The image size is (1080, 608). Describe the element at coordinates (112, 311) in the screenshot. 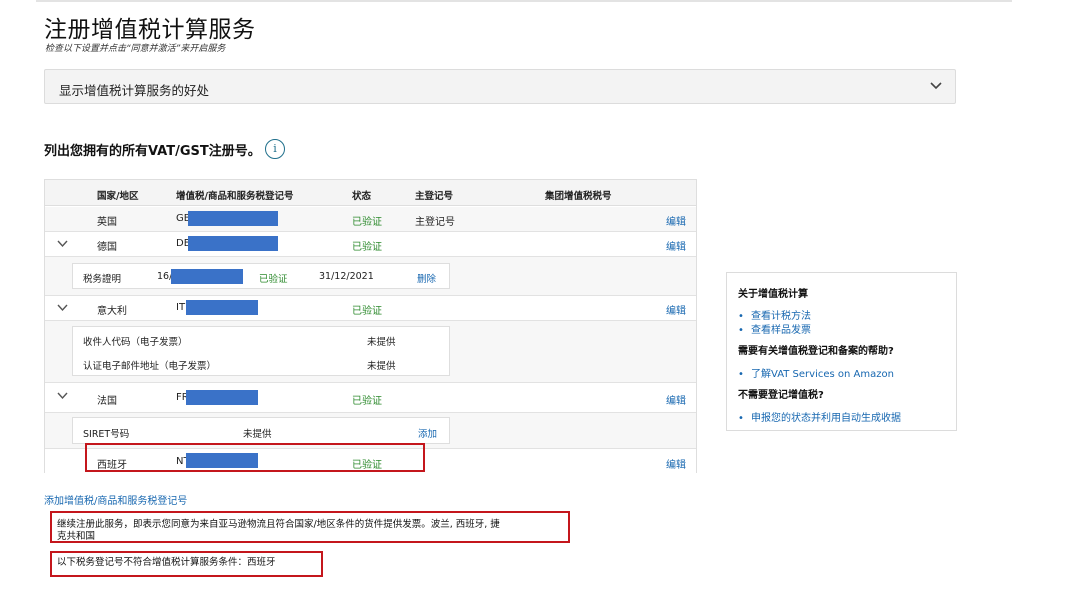

I see `country-cell: 意大利` at that location.